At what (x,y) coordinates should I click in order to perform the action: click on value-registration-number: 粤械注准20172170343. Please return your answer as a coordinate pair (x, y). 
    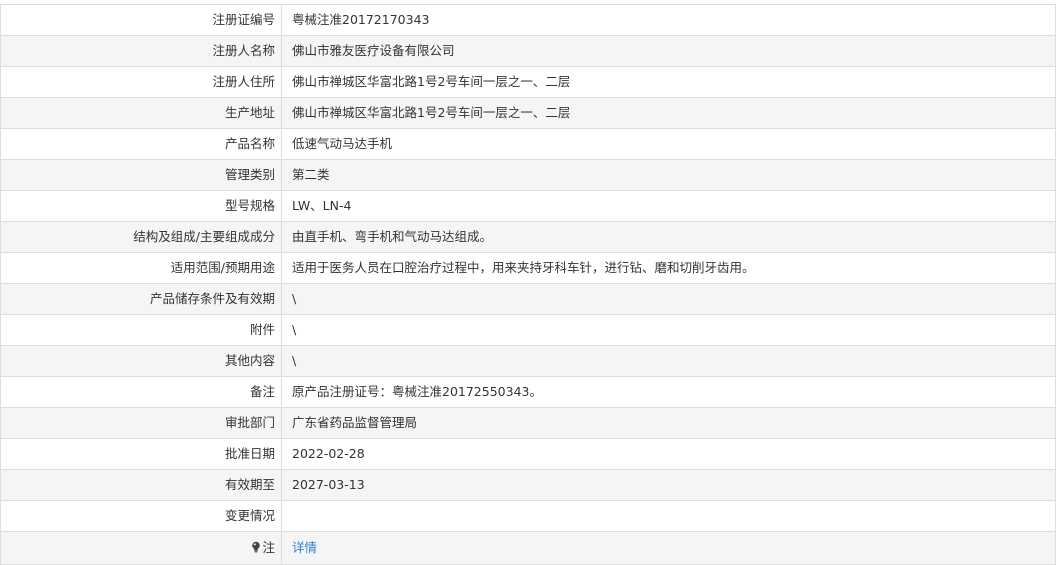
    Looking at the image, I should click on (361, 19).